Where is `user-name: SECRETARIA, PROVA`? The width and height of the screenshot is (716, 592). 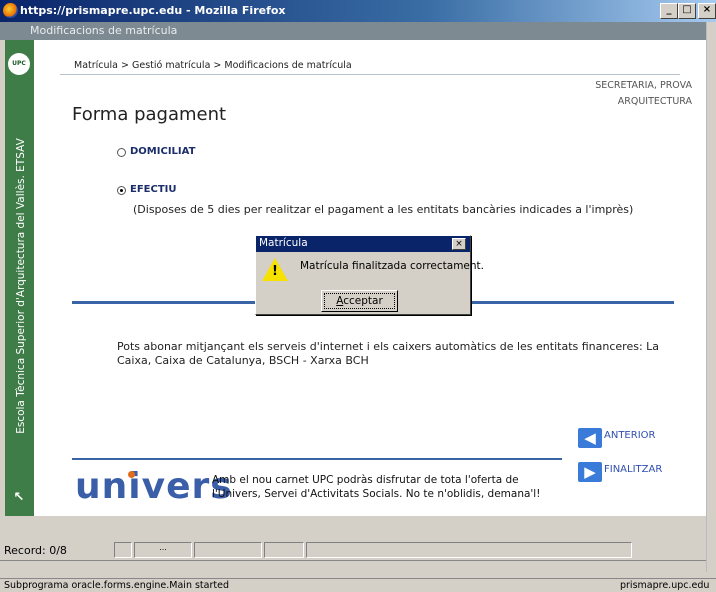
user-name: SECRETARIA, PROVA is located at coordinates (643, 85).